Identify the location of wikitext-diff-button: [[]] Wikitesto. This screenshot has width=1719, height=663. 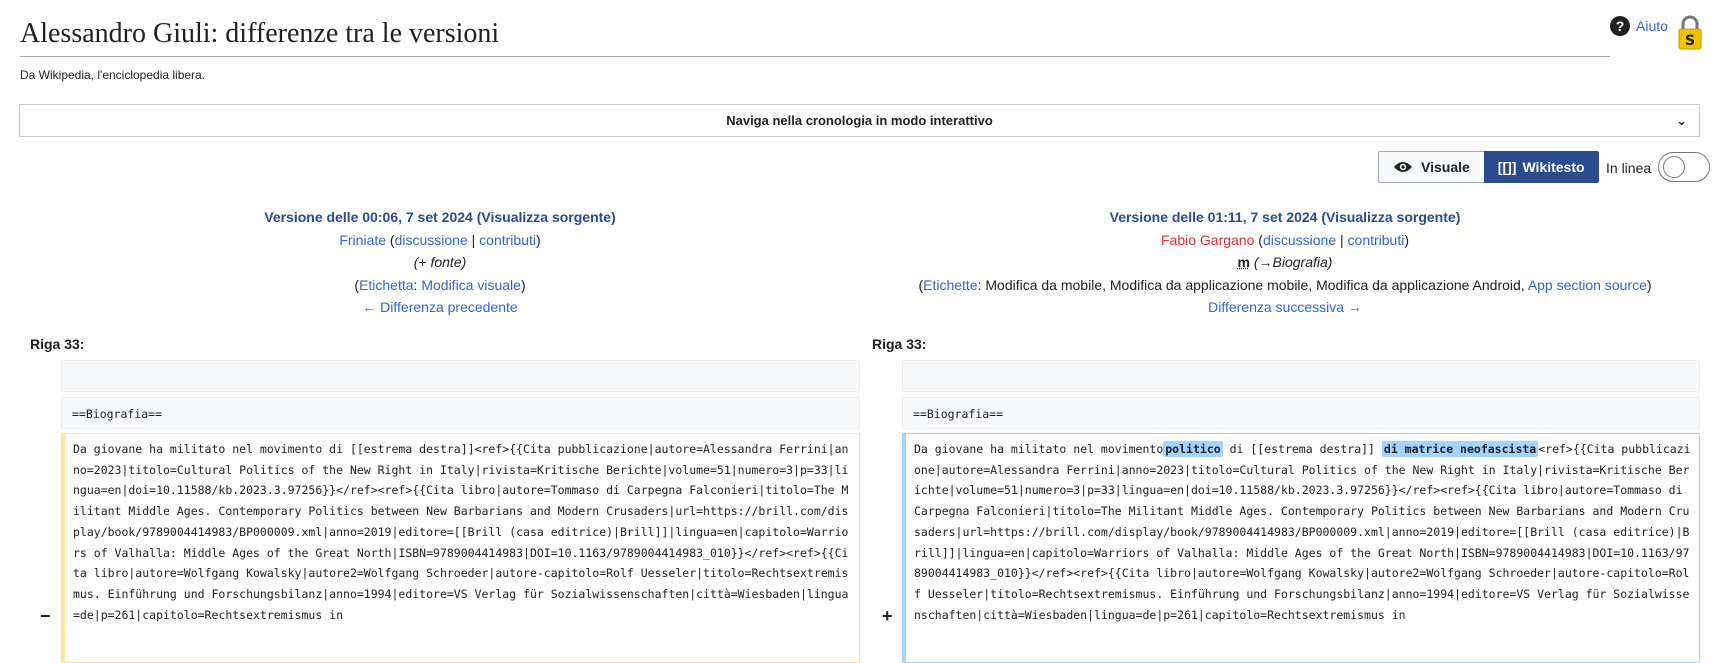
(1541, 167).